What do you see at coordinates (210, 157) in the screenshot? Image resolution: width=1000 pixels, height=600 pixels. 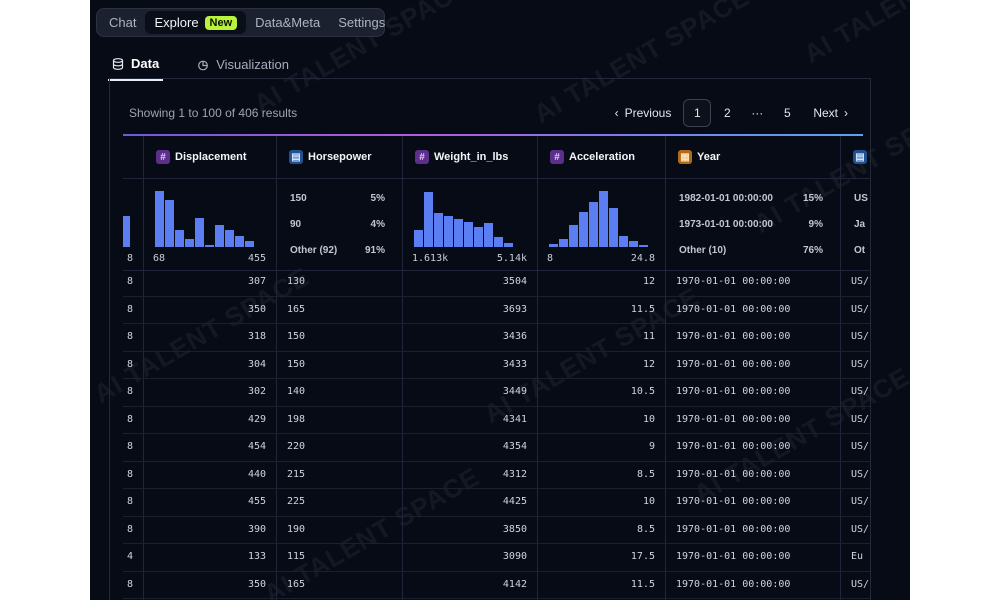 I see `column-header-displacement: # Displacement` at bounding box center [210, 157].